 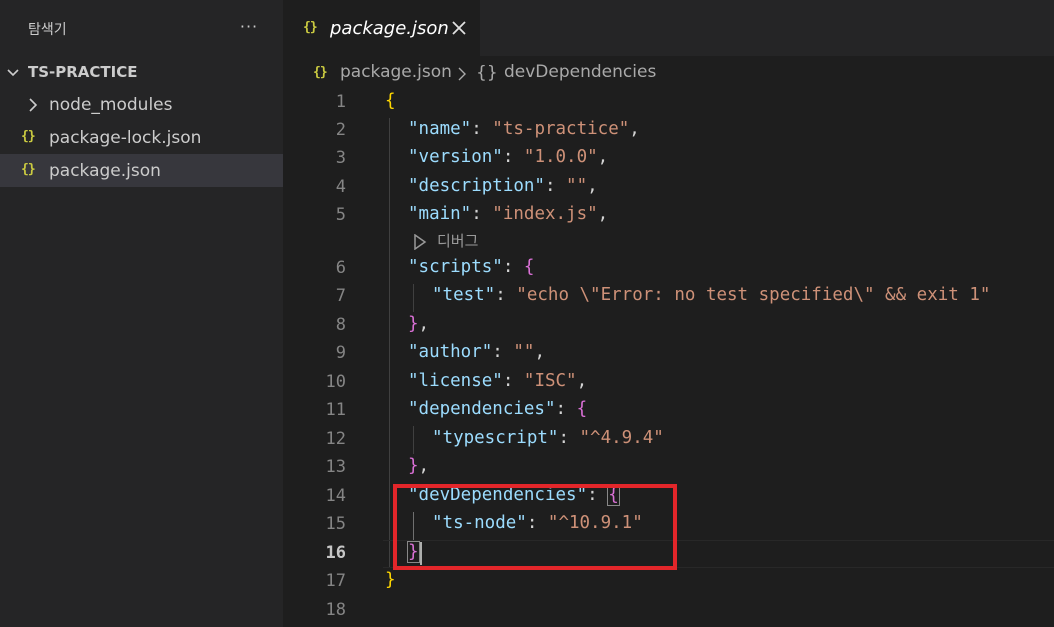 I want to click on tree-item-label: package-lock.json, so click(x=125, y=138).